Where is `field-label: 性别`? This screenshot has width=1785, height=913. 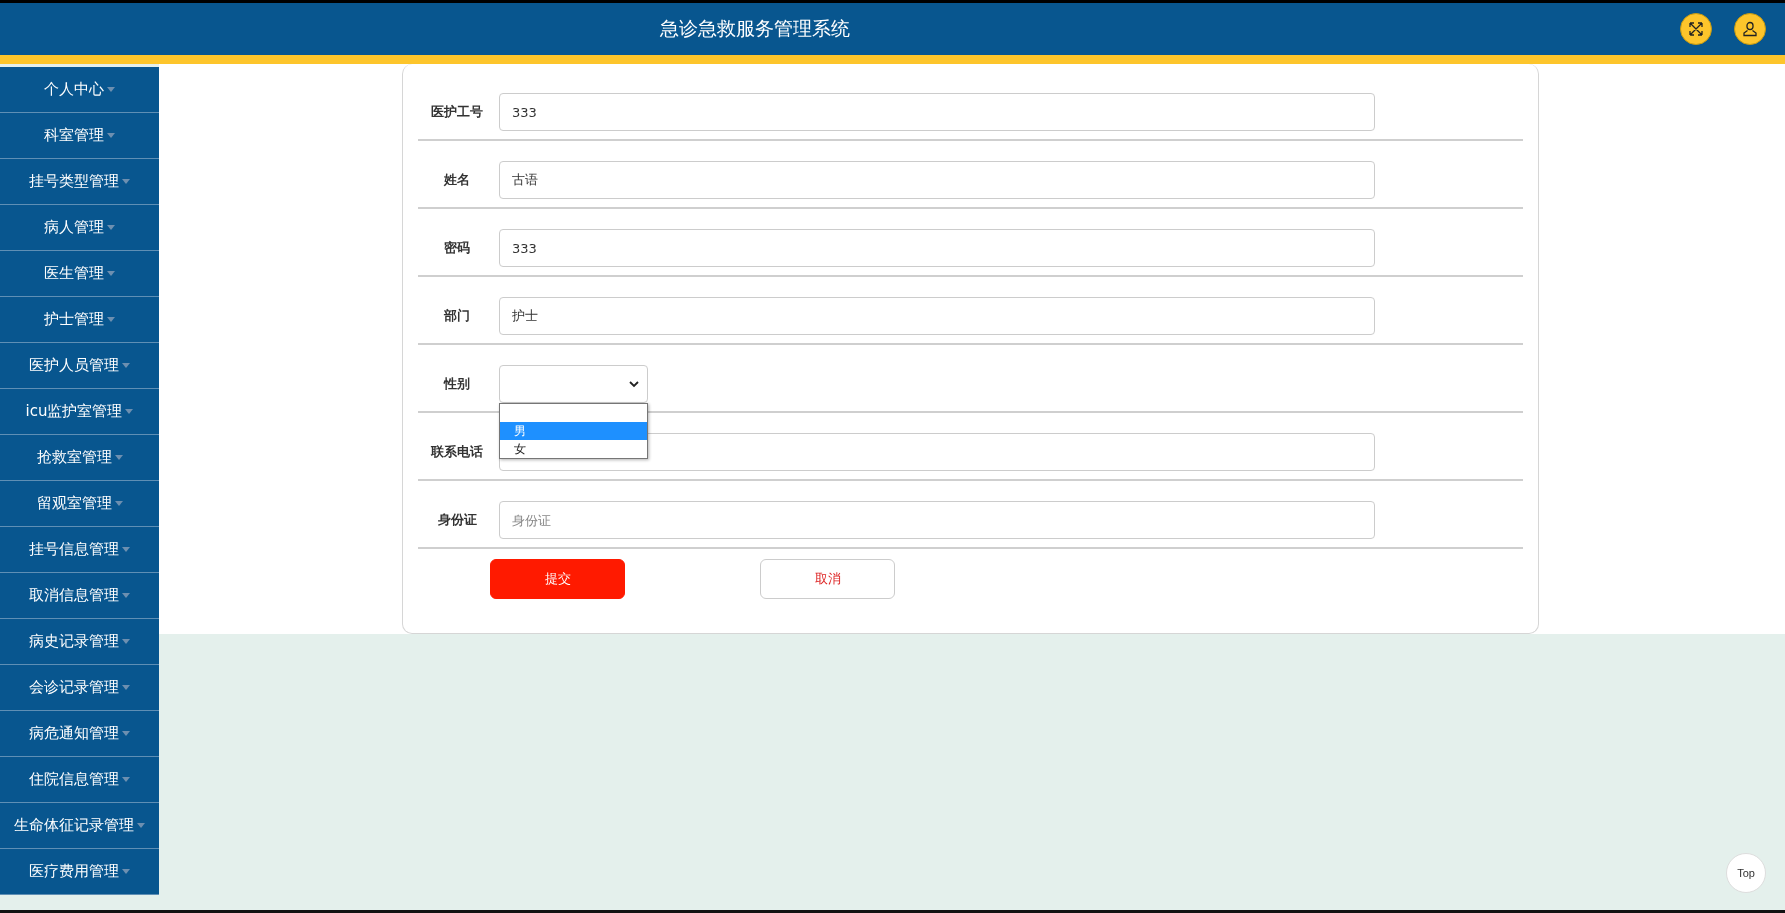 field-label: 性别 is located at coordinates (456, 384).